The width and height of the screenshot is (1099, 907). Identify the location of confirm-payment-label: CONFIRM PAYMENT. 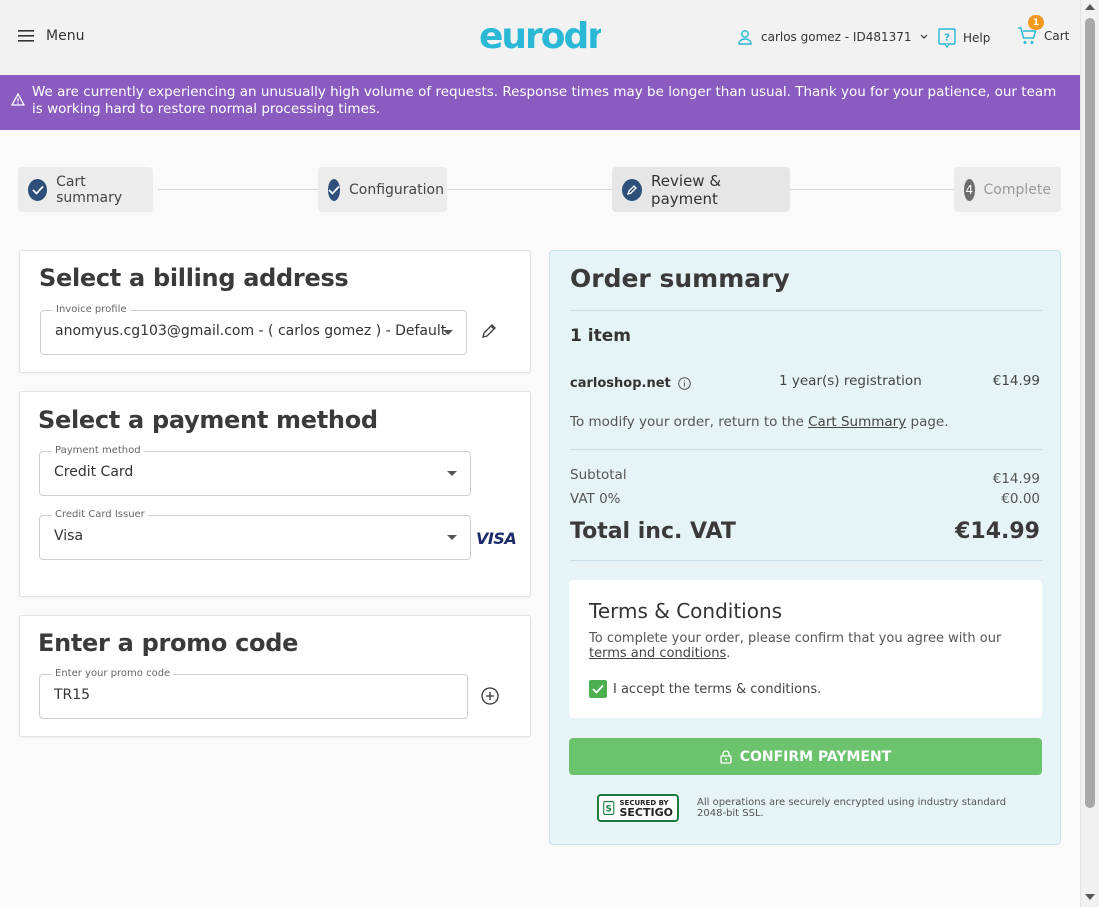
(815, 756).